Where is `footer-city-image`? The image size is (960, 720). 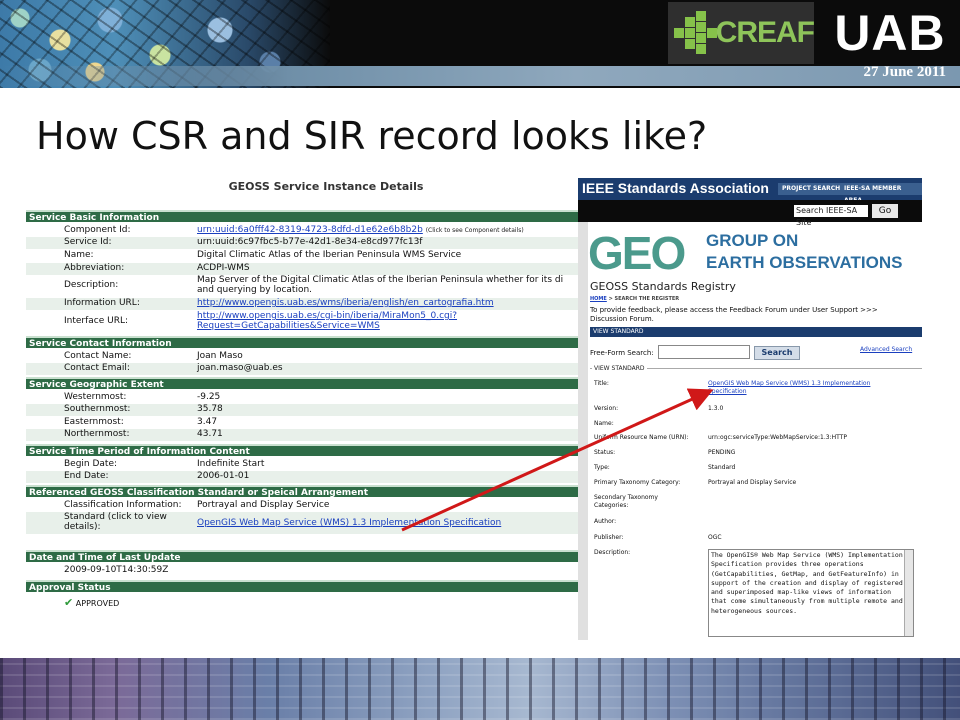 footer-city-image is located at coordinates (480, 689).